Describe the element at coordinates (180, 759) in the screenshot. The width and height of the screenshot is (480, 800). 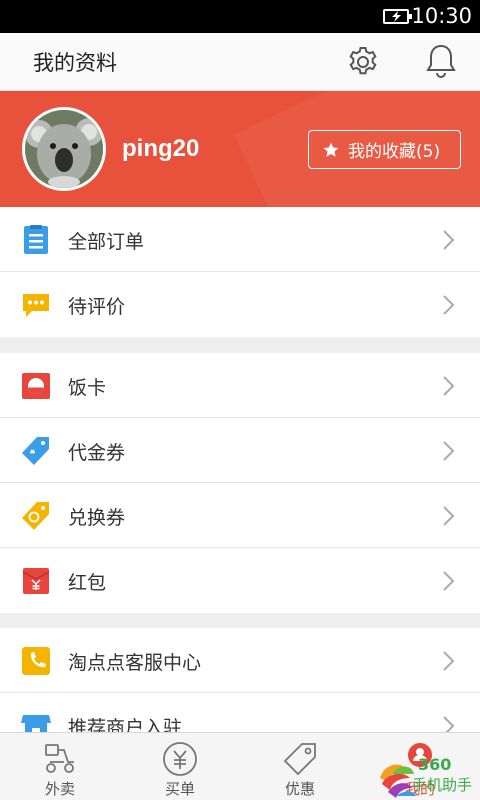
I see `yuan-coin-icon` at that location.